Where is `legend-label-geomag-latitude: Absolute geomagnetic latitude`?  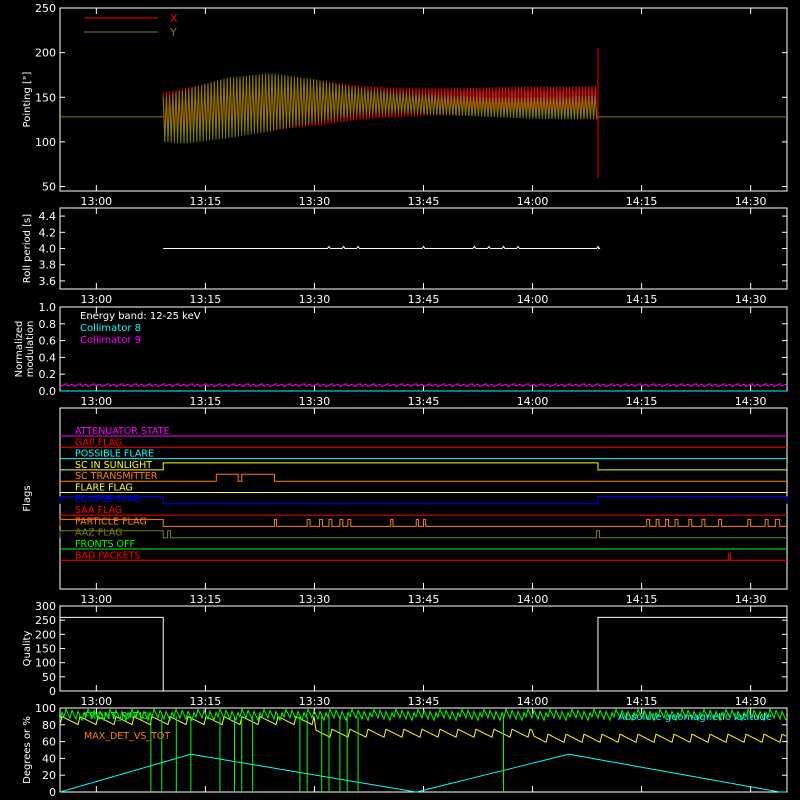
legend-label-geomag-latitude: Absolute geomagnetic latitude is located at coordinates (695, 717).